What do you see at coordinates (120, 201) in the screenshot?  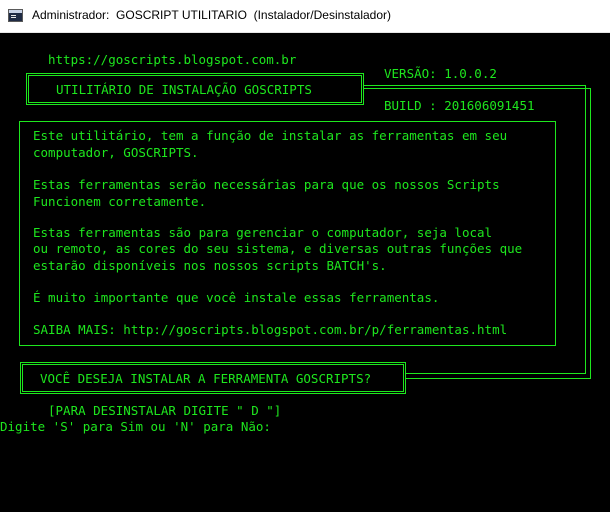 I see `info-line: Funcionem corretamente.` at bounding box center [120, 201].